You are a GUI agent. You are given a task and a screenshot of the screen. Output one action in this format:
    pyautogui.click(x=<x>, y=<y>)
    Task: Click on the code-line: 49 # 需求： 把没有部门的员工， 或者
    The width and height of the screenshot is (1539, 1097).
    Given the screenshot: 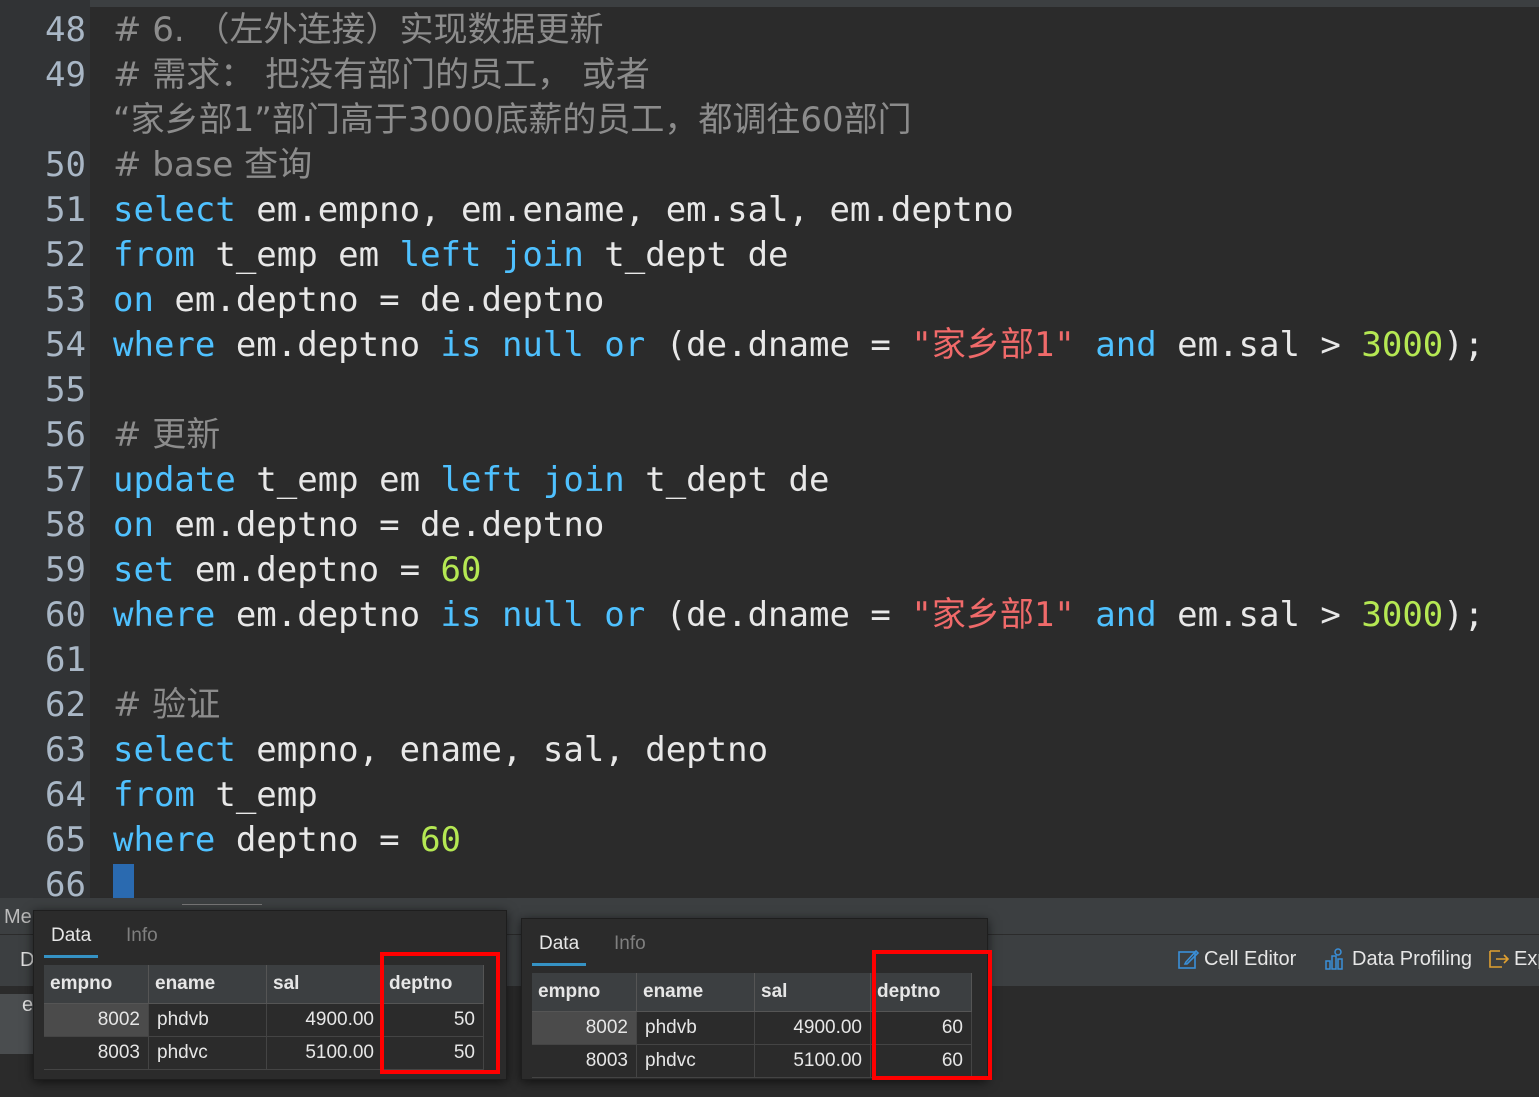 What is the action you would take?
    pyautogui.click(x=769, y=75)
    